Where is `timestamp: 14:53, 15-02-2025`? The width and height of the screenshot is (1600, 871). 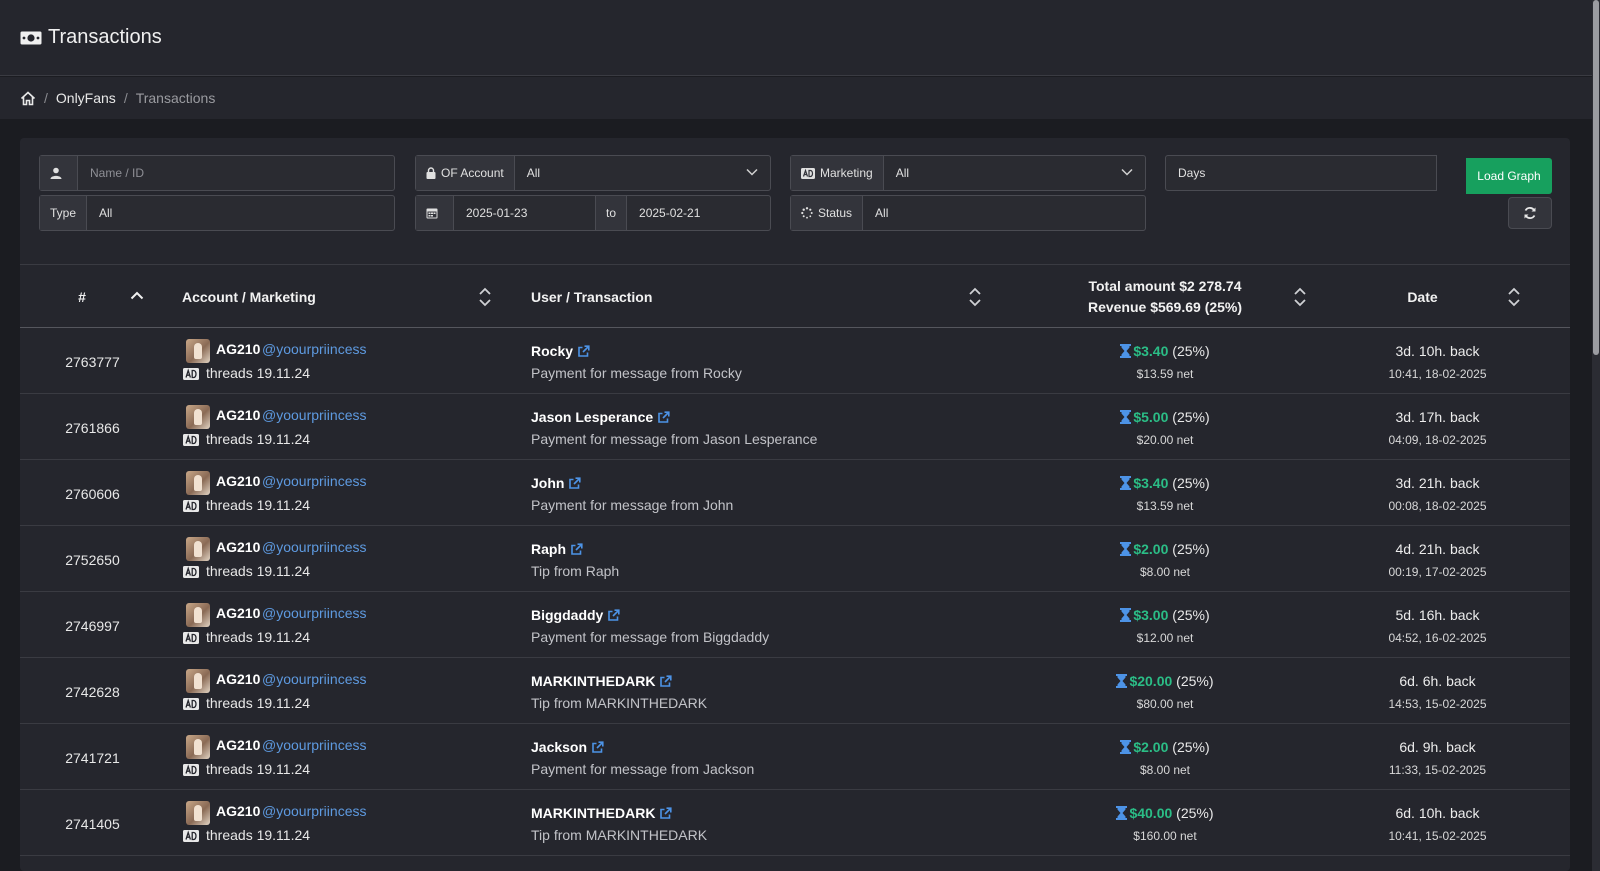
timestamp: 14:53, 15-02-2025 is located at coordinates (1437, 704).